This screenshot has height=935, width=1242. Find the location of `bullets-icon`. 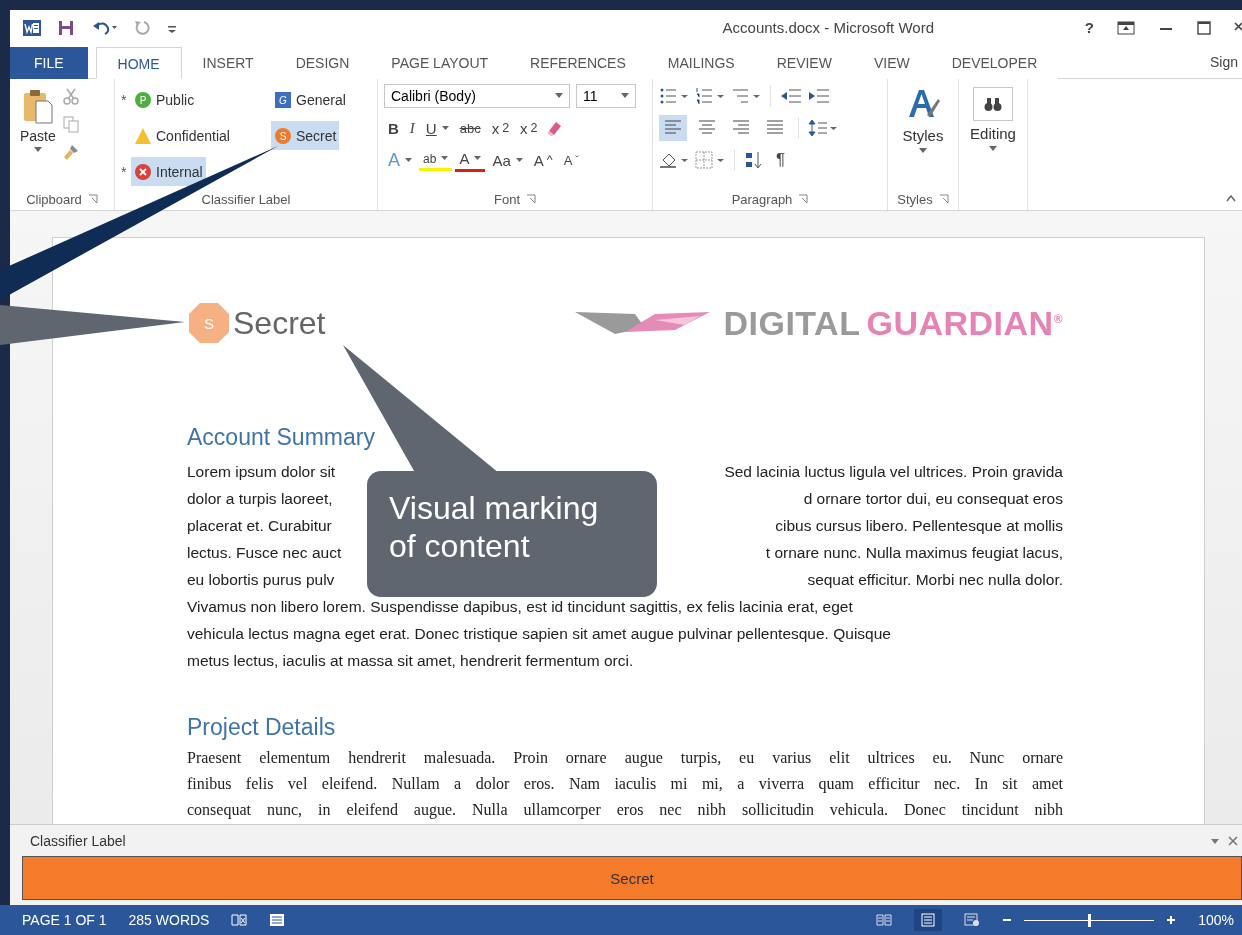

bullets-icon is located at coordinates (674, 96).